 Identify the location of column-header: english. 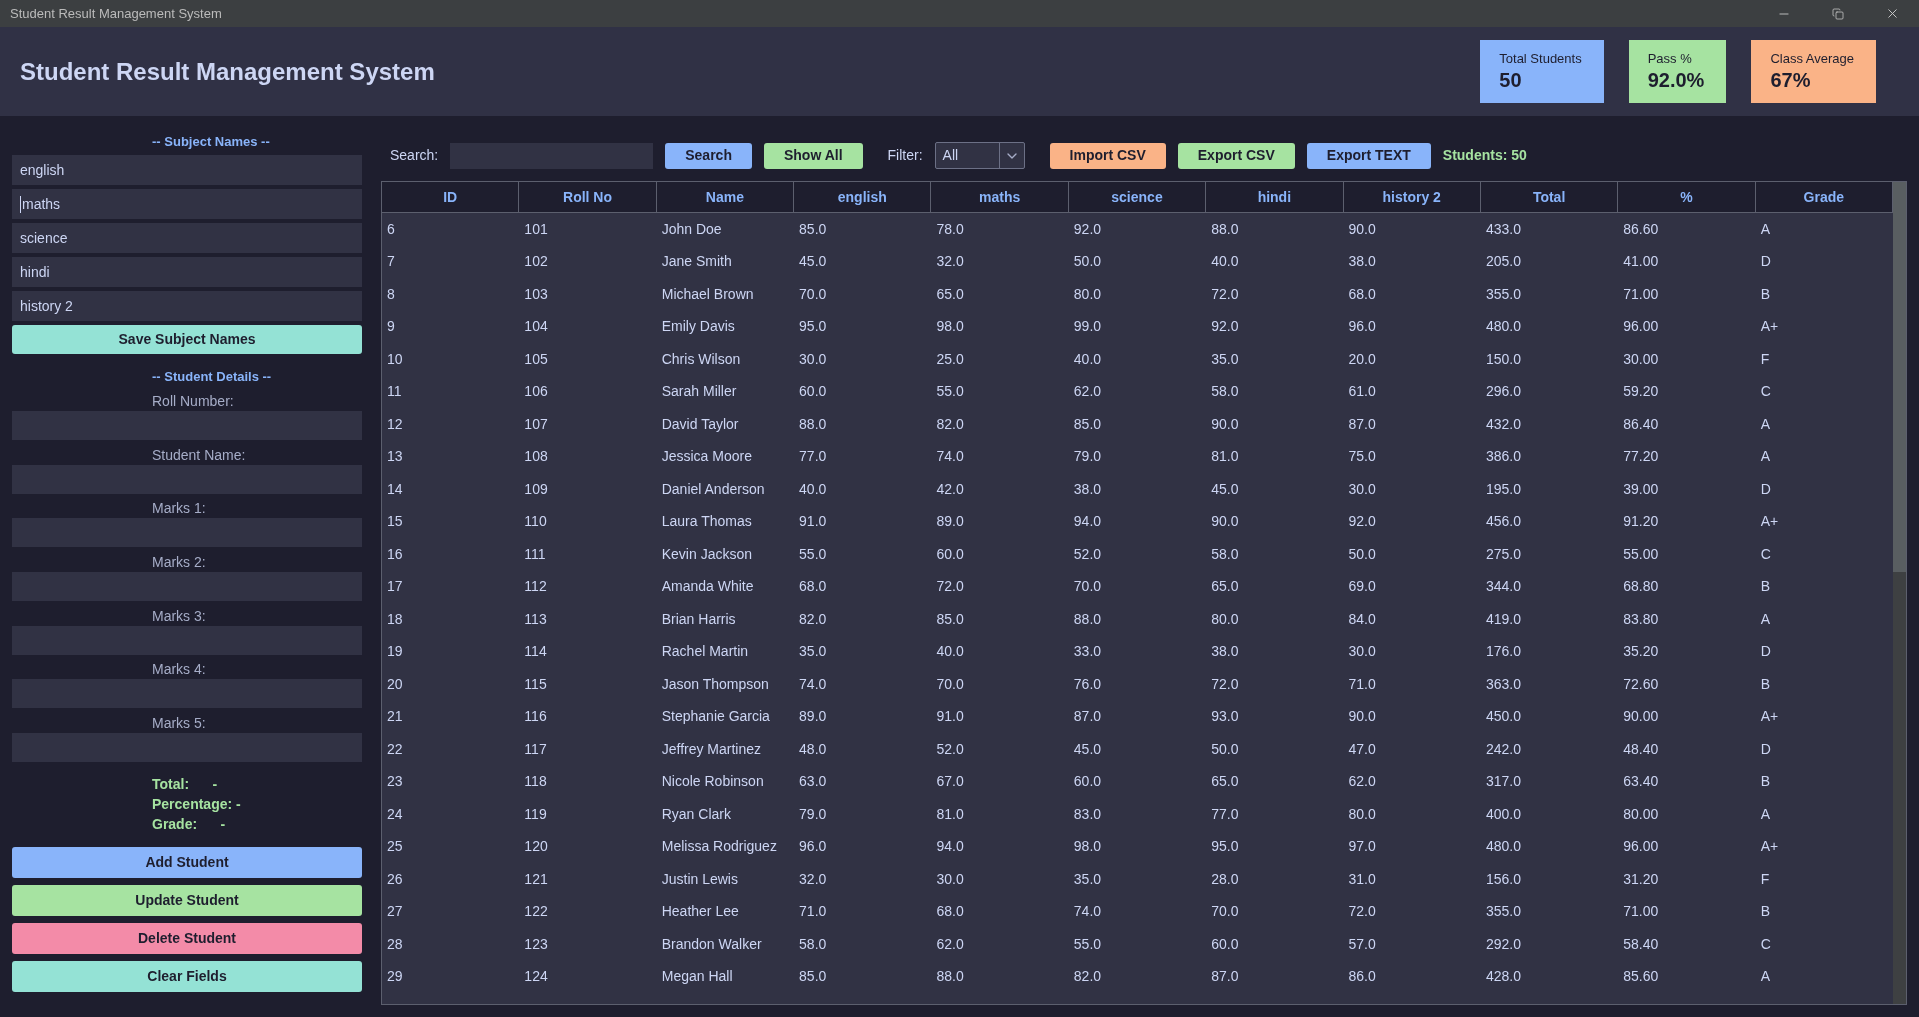
(863, 197).